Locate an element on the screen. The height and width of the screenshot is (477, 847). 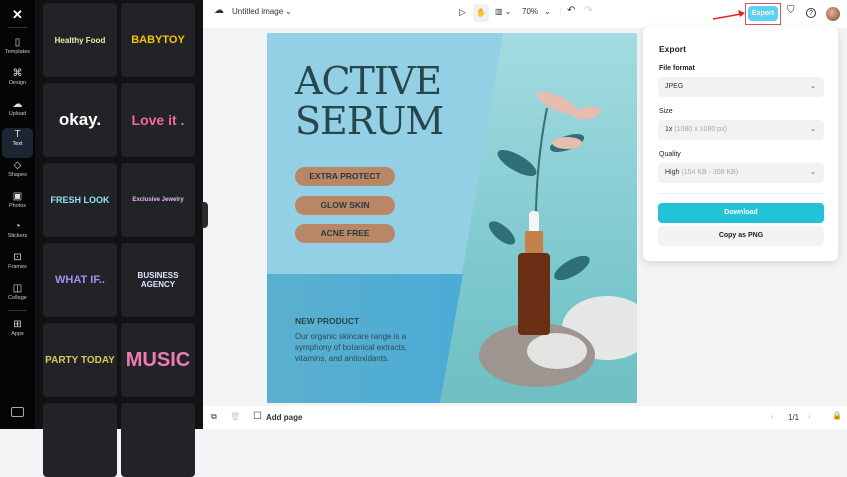
avatar is located at coordinates (833, 14).